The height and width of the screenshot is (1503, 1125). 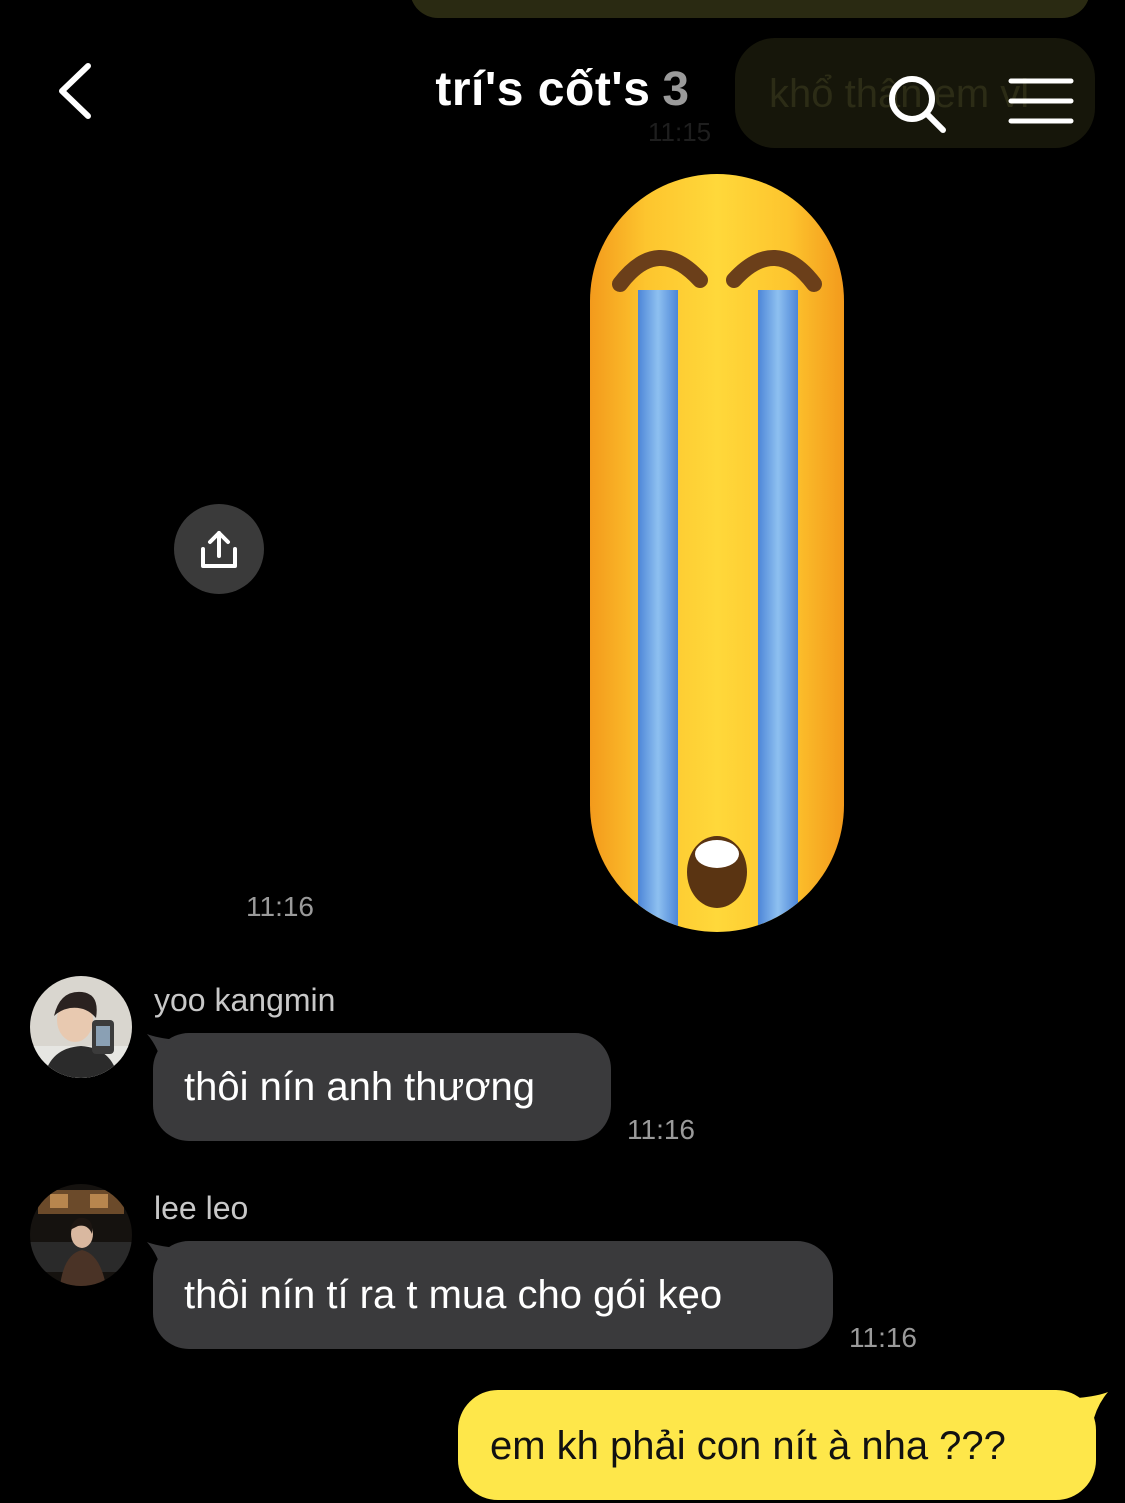 What do you see at coordinates (453, 1295) in the screenshot?
I see `message-text: thôi nín tí ra t mua cho gói kẹo` at bounding box center [453, 1295].